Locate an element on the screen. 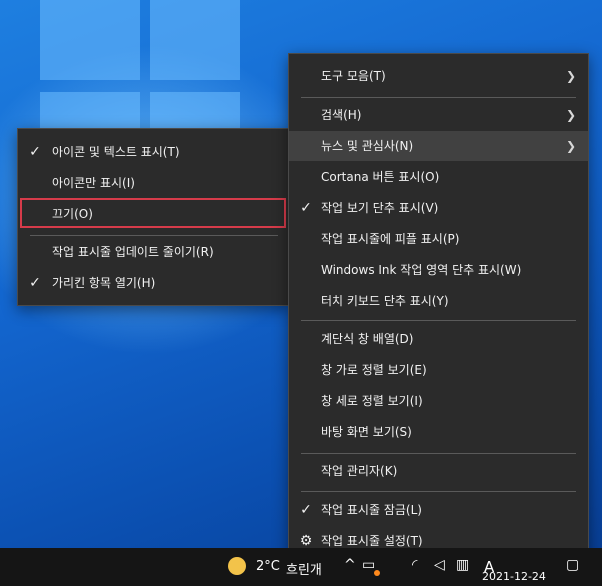 This screenshot has width=602, height=586. chevron-up-icon: ^ is located at coordinates (350, 565).